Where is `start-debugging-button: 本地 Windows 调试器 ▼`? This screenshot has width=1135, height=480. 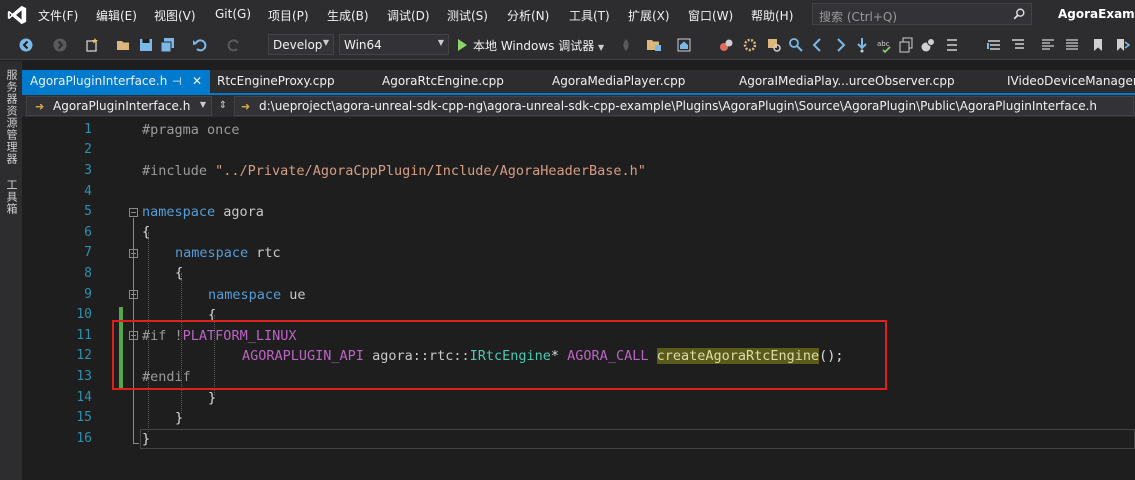
start-debugging-button: 本地 Windows 调试器 ▼ is located at coordinates (531, 45).